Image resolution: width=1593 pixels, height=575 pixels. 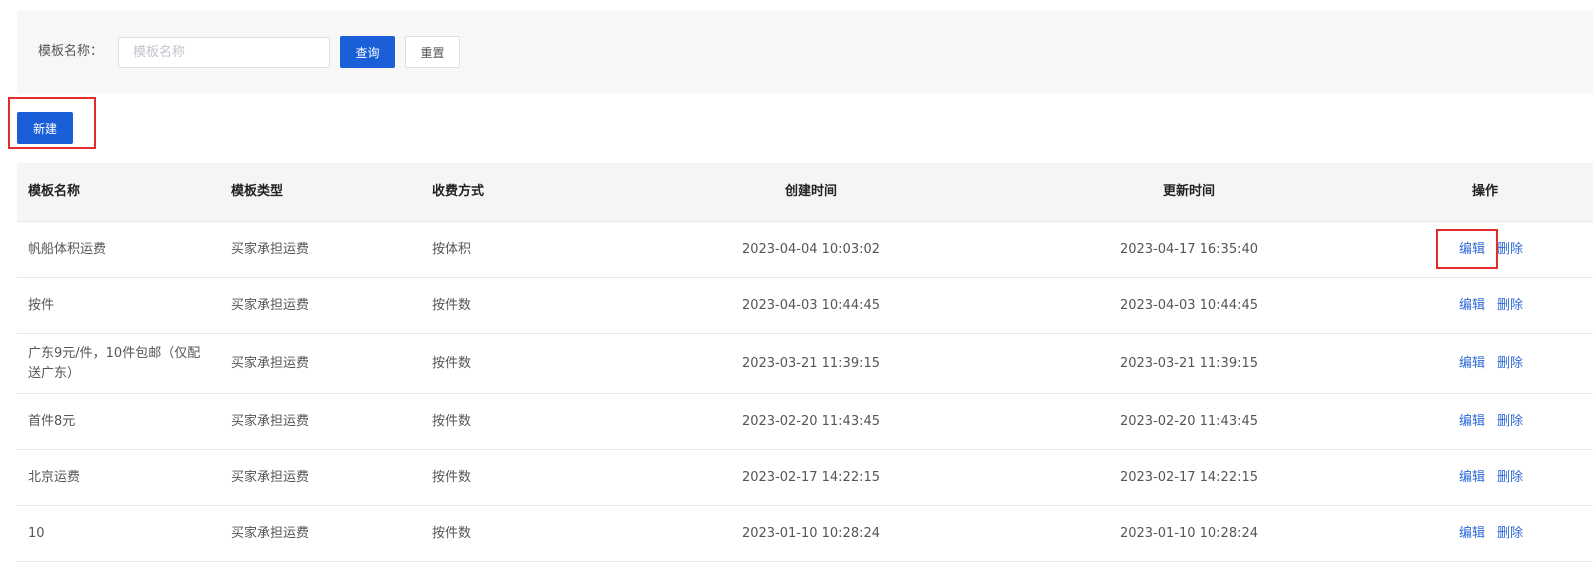 What do you see at coordinates (367, 52) in the screenshot?
I see `query-button: 查询` at bounding box center [367, 52].